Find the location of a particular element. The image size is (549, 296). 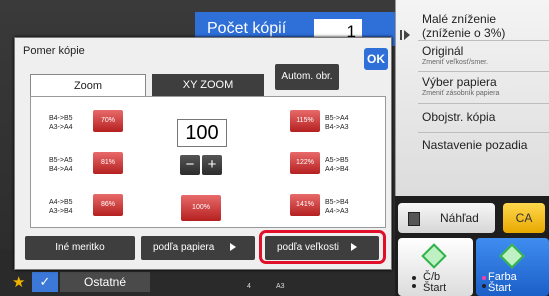

setting-duplex: Obojstr. kópia is located at coordinates (458, 117).